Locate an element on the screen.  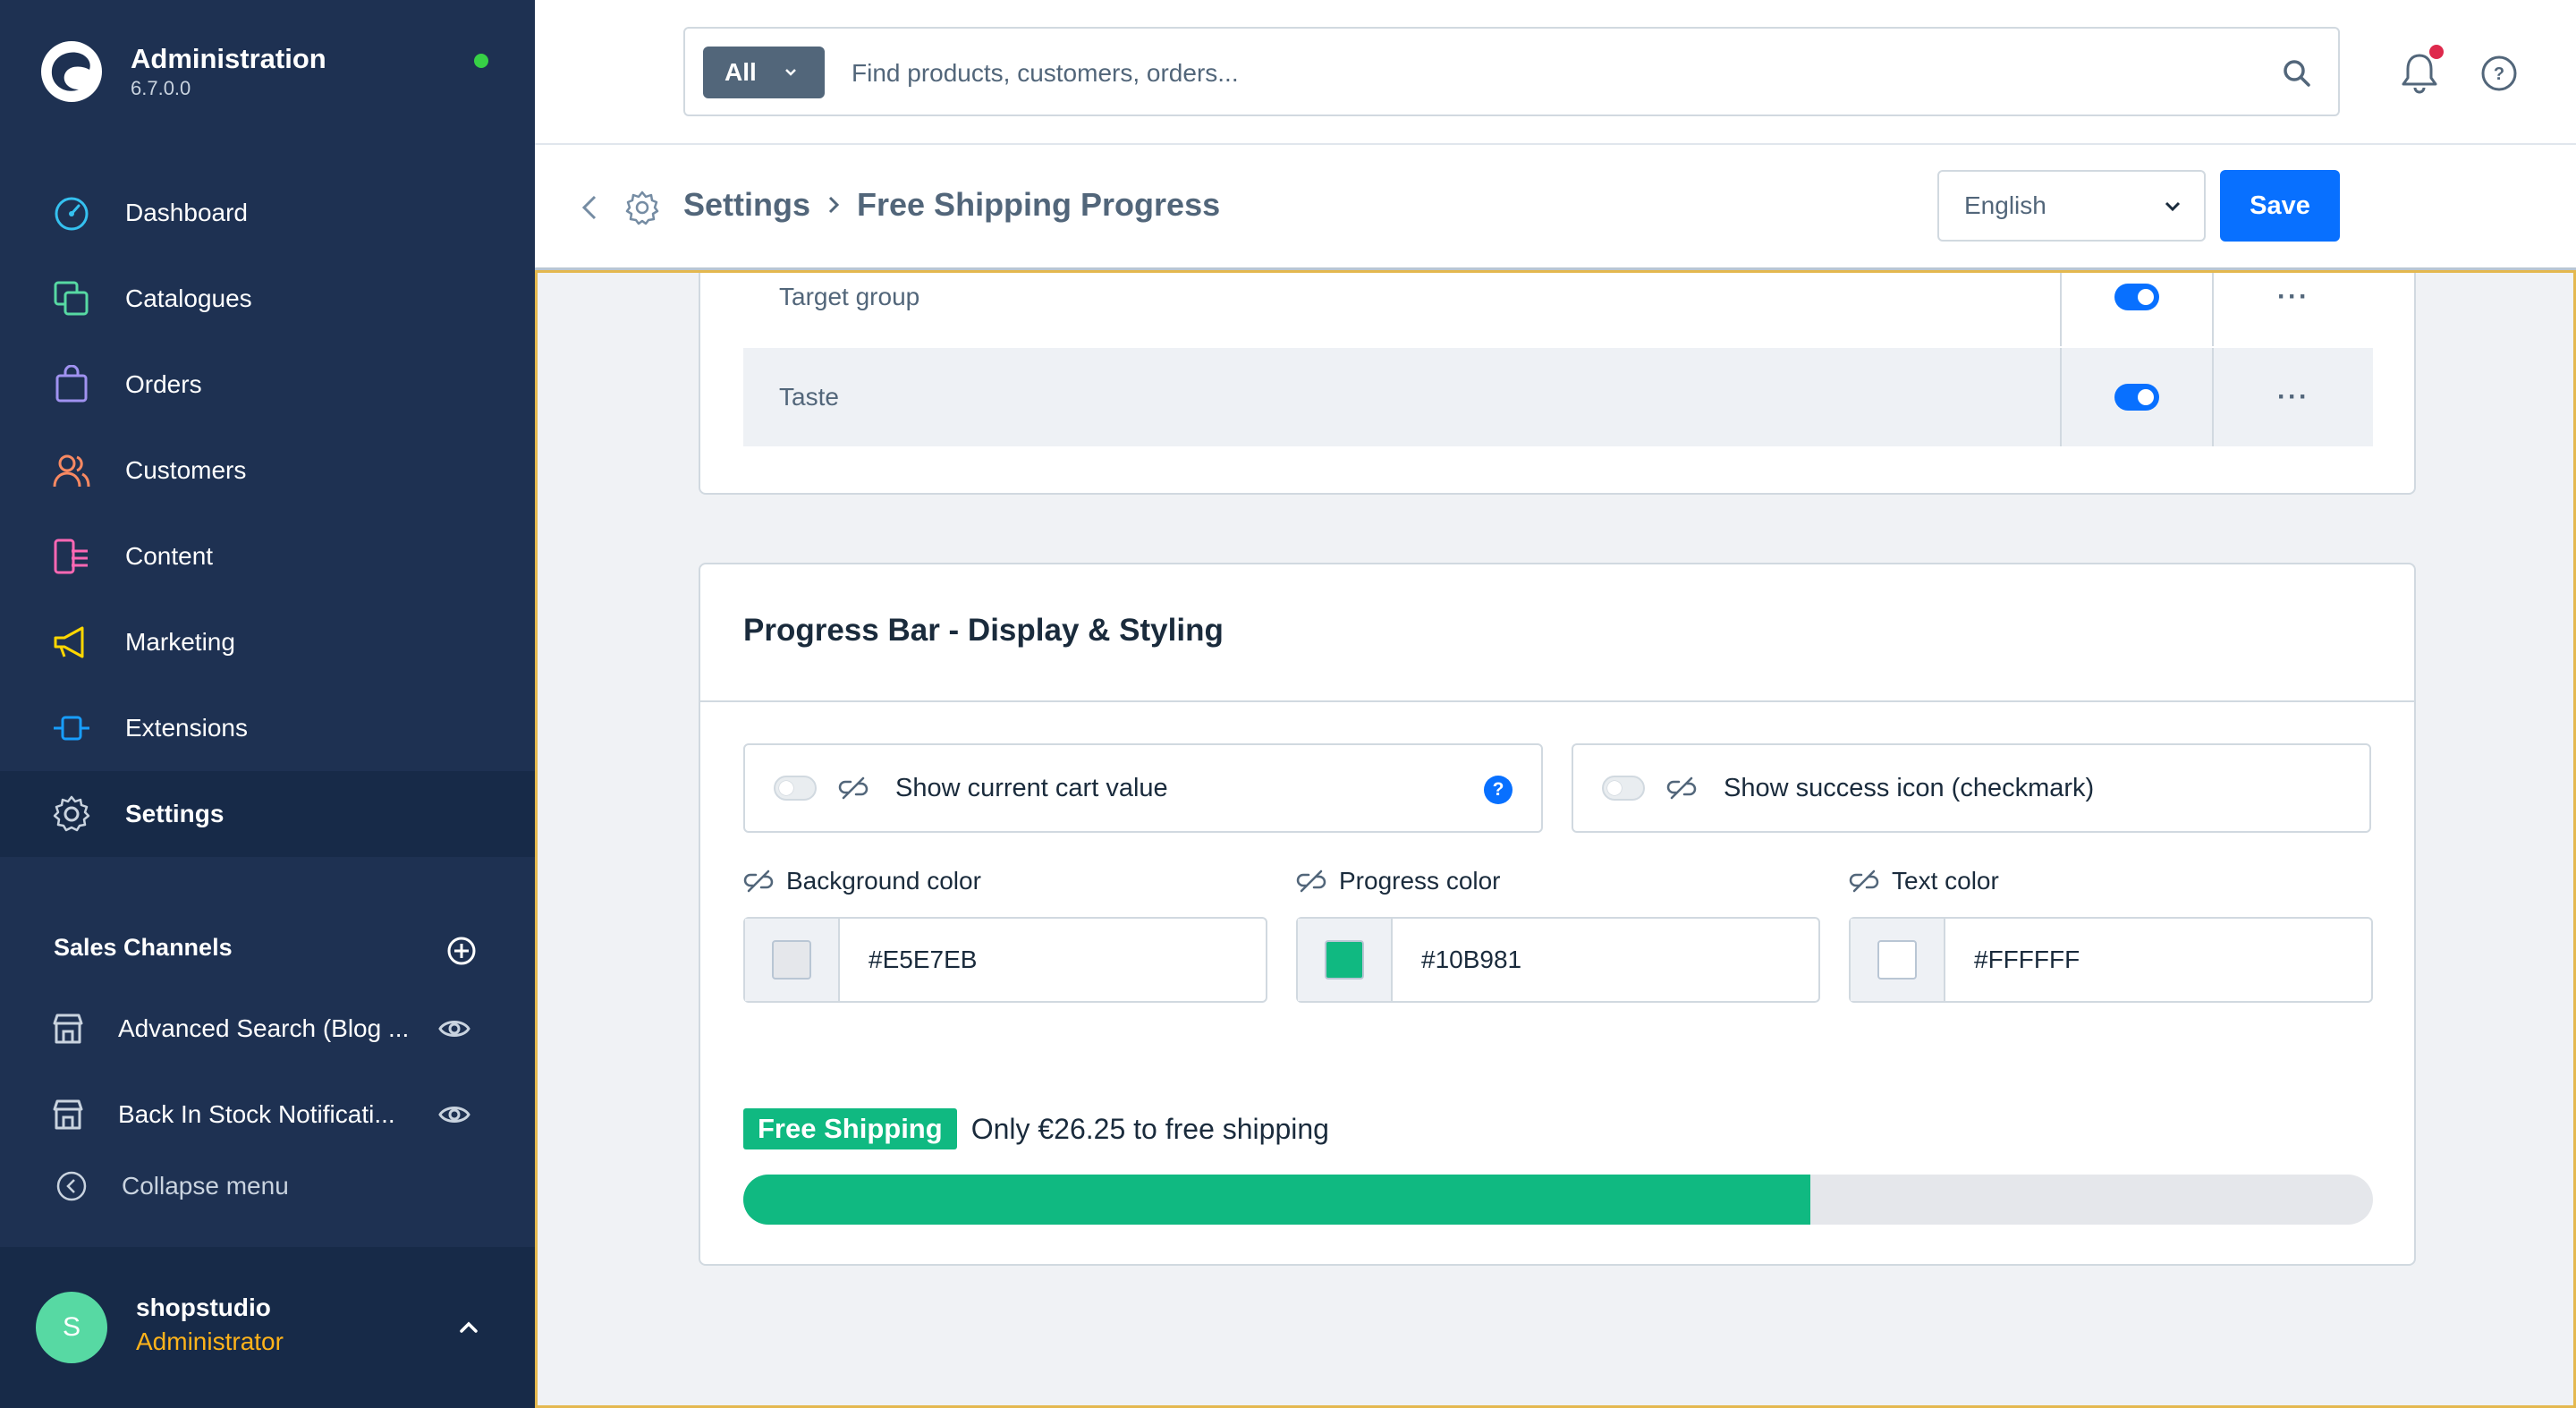
color-value: #E5E7EB is located at coordinates (908, 960).